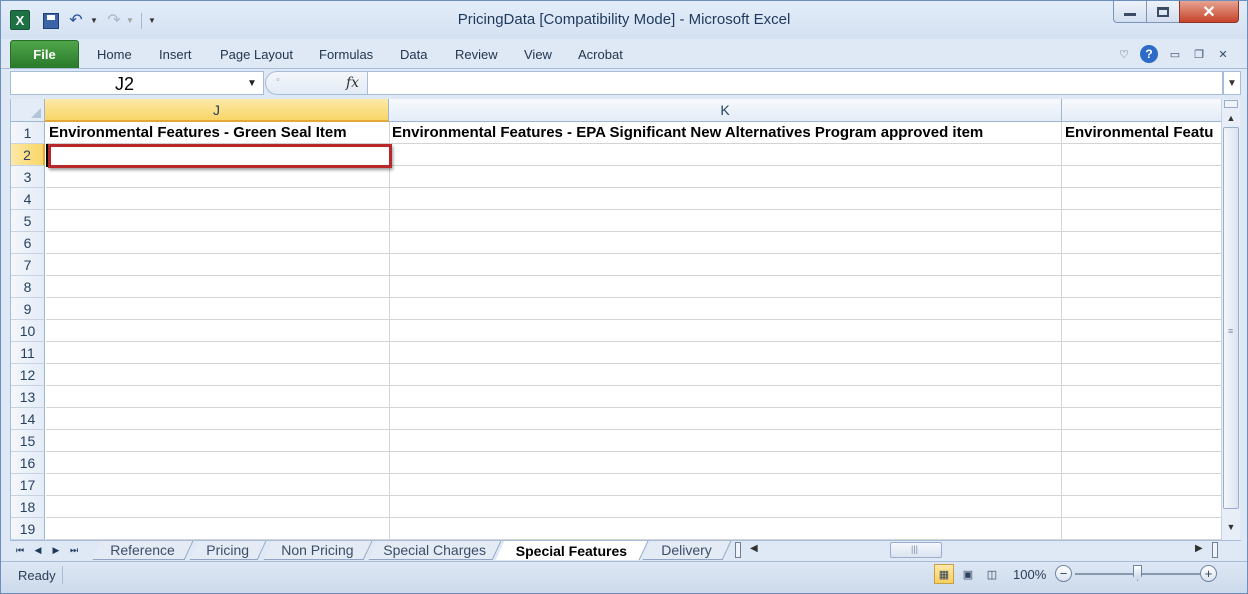 This screenshot has width=1248, height=594. I want to click on help-icon: ?, so click(1149, 54).